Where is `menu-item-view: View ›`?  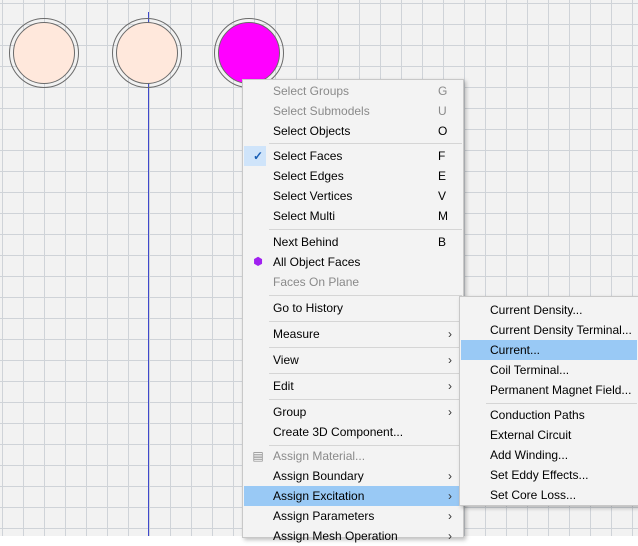
menu-item-view: View › is located at coordinates (353, 360).